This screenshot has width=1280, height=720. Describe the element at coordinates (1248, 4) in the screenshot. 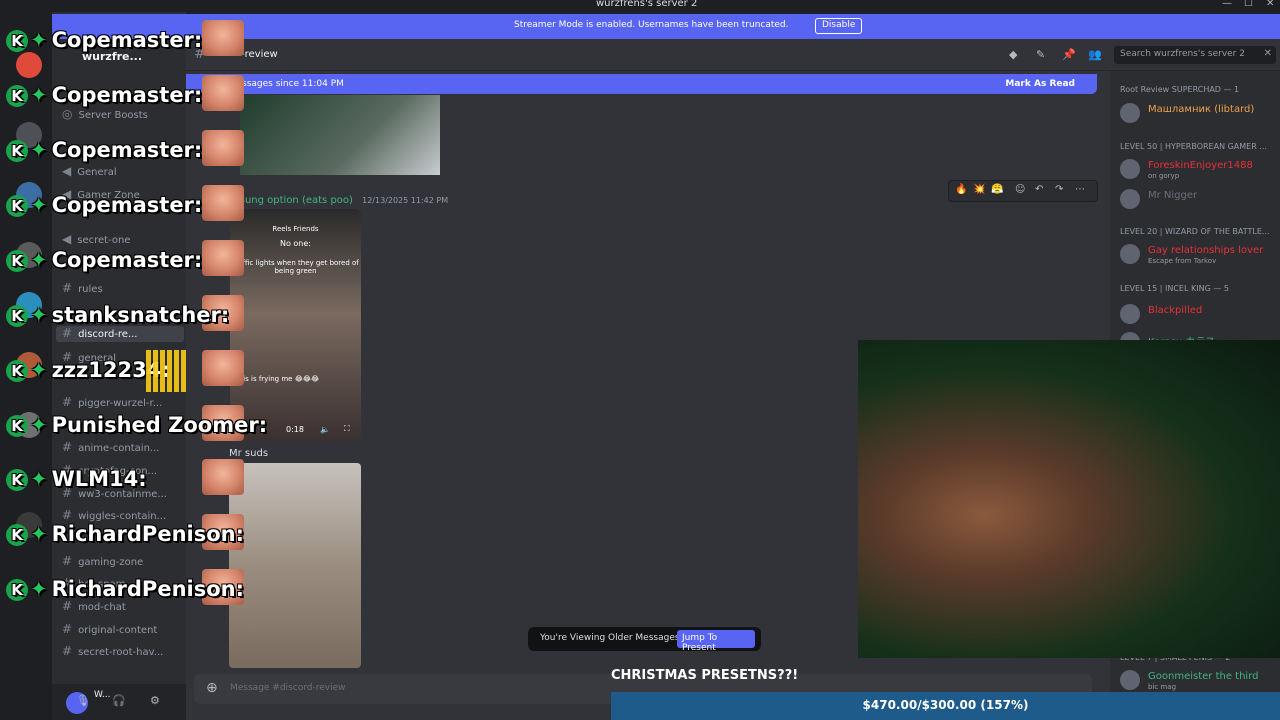

I see `maximize-icon: ☐` at that location.